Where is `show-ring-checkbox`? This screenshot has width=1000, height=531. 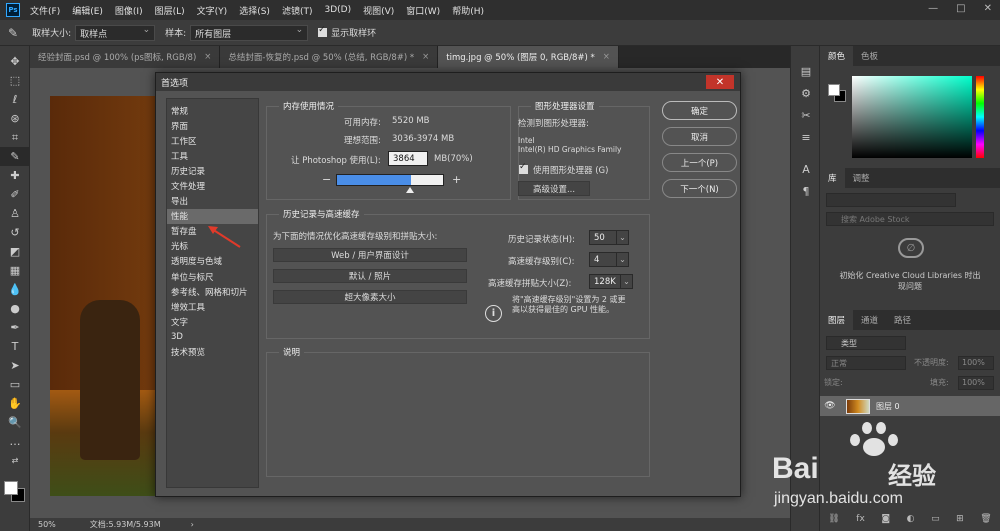 show-ring-checkbox is located at coordinates (323, 31).